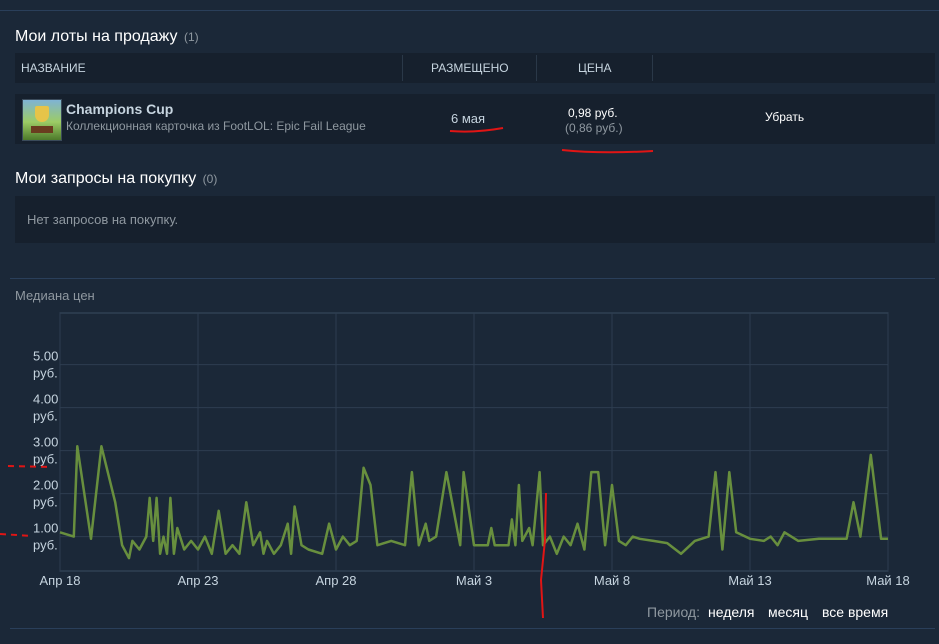 The image size is (939, 644). I want to click on underline-price-annotation, so click(607, 151).